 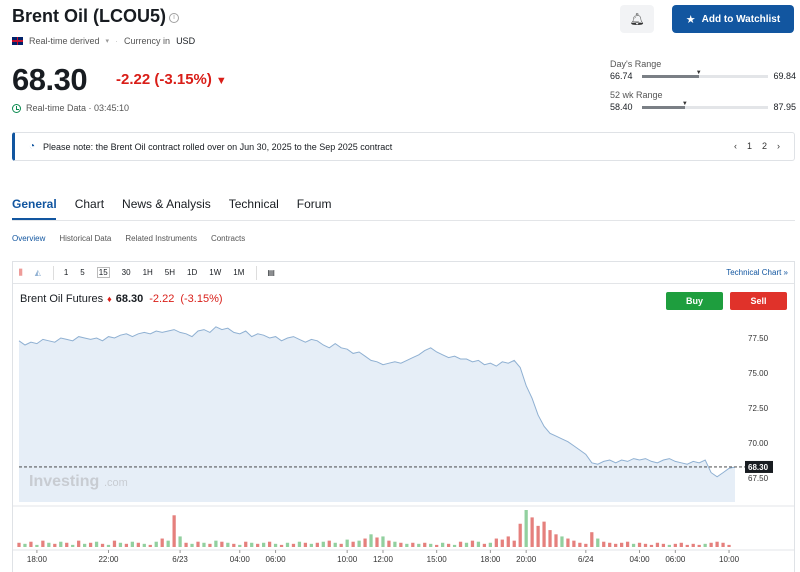 What do you see at coordinates (778, 146) in the screenshot?
I see `chevron-right-icon: ›` at bounding box center [778, 146].